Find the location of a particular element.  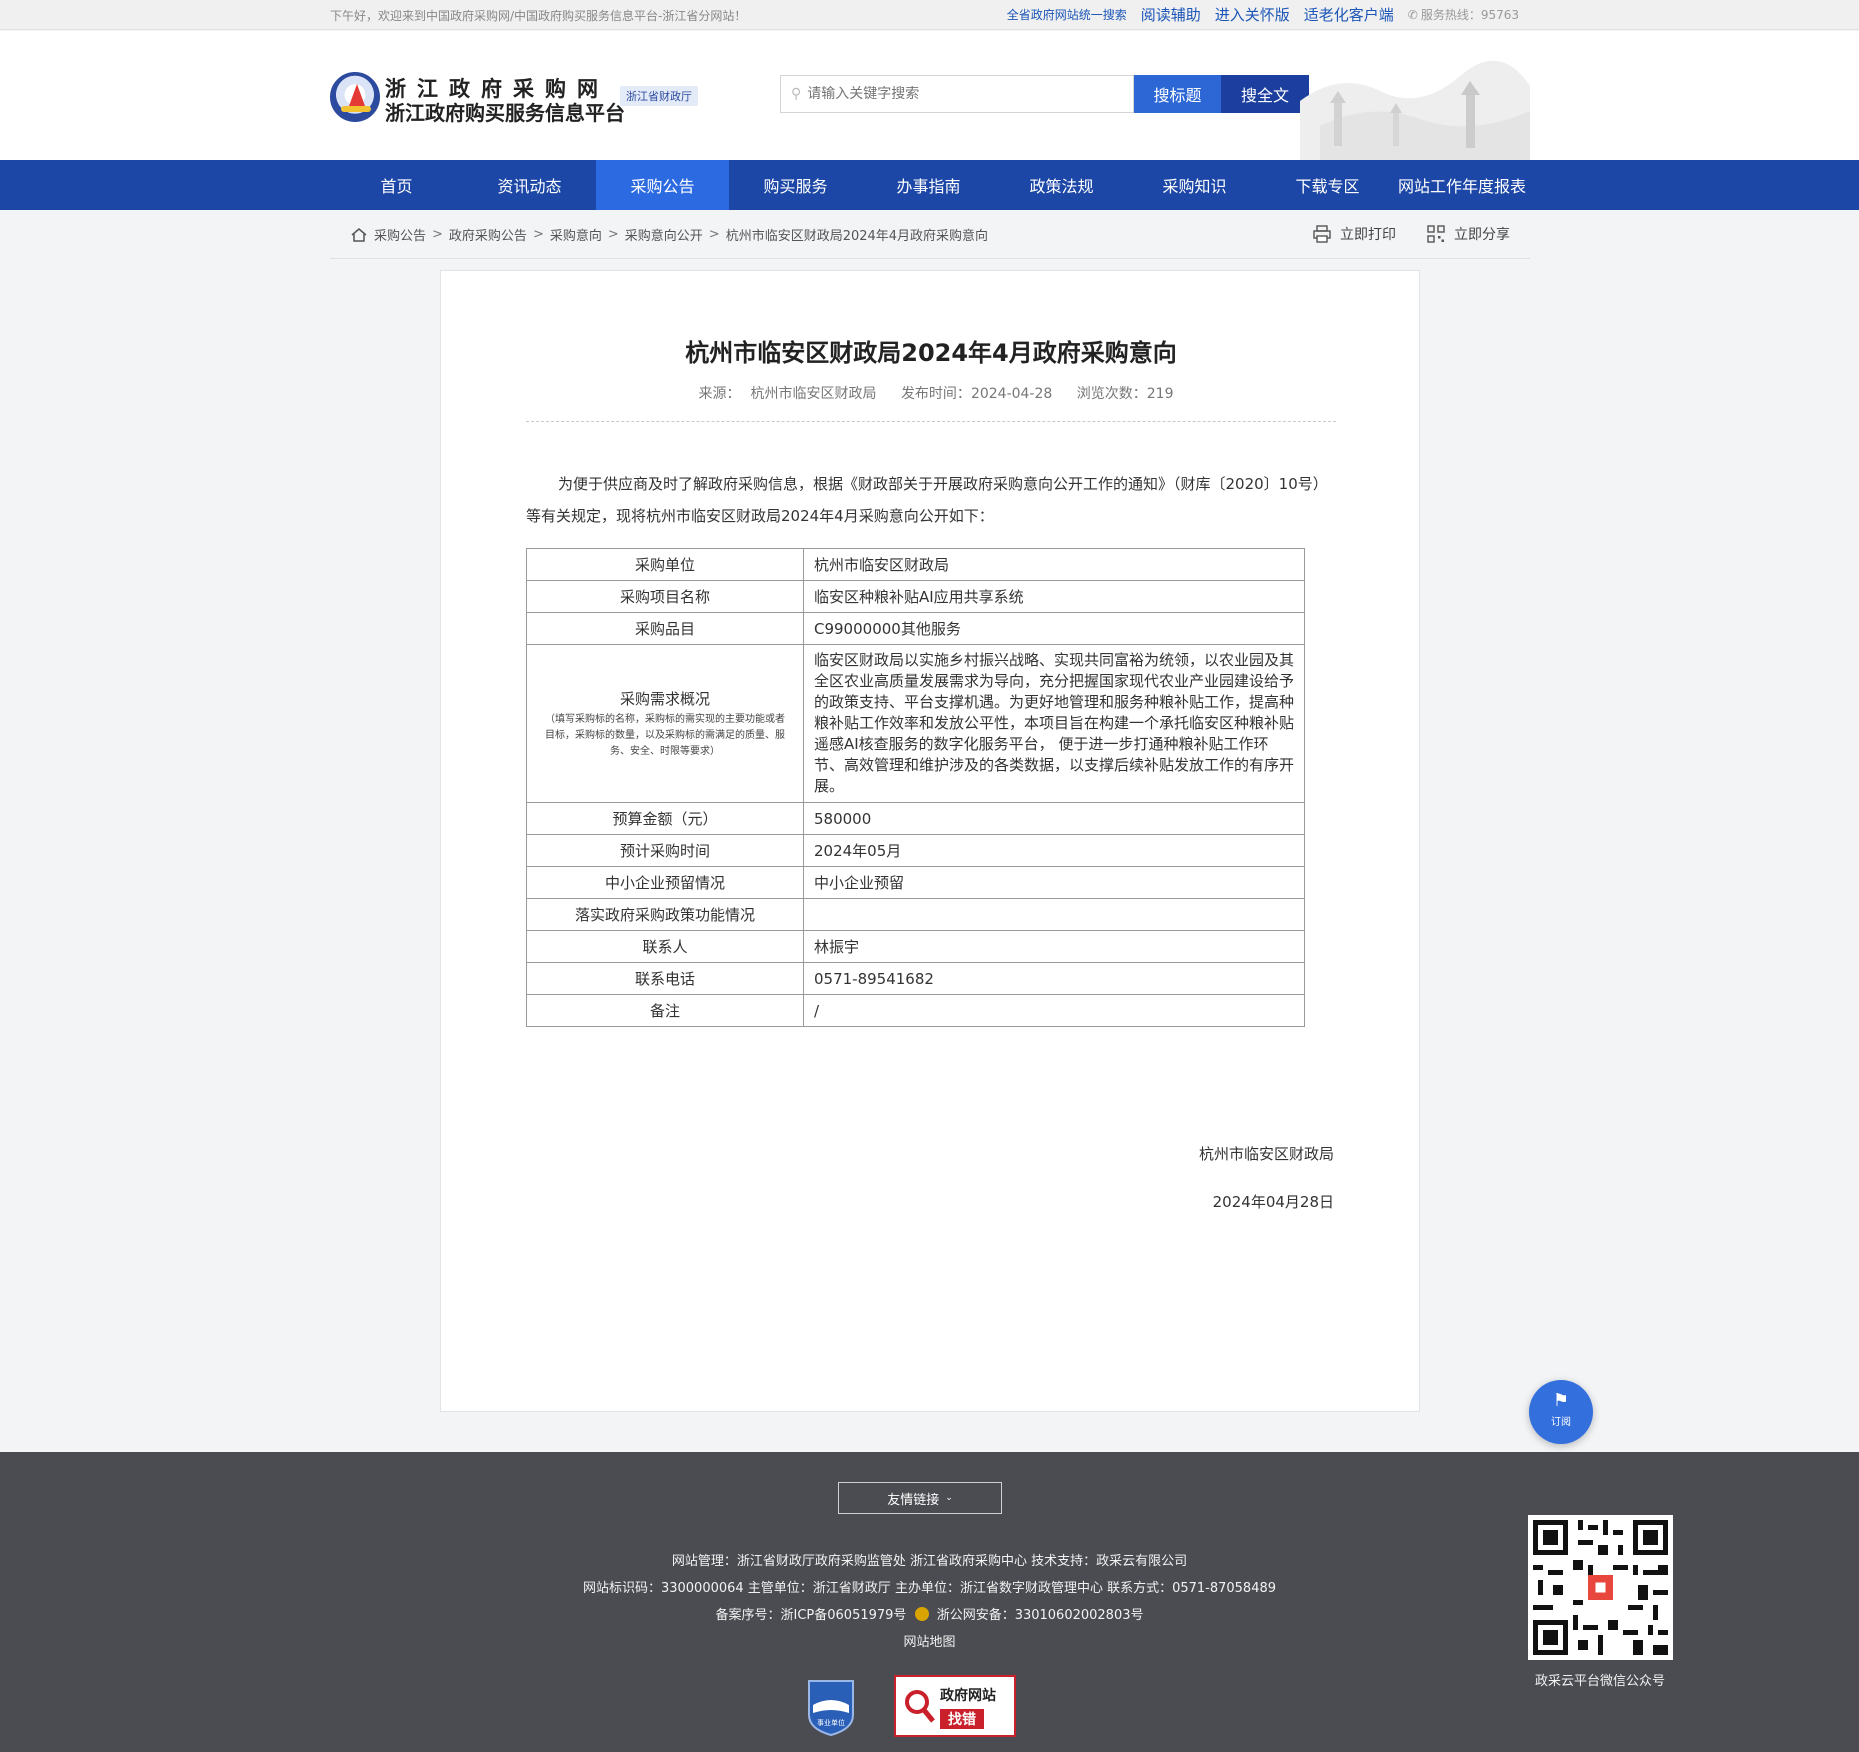

site-header: 浙江政府采购网 浙江政府购买服务信息平台 浙江省财政厅 ⚲ 搜标题 搜全文 is located at coordinates (929, 95).